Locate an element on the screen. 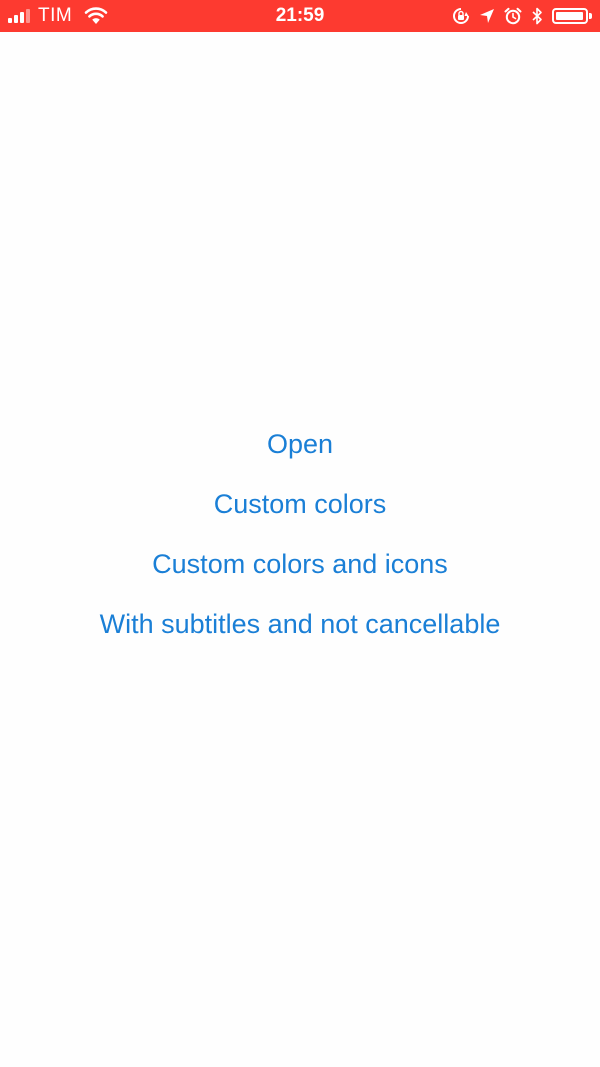 The height and width of the screenshot is (1067, 600). battery-tip is located at coordinates (590, 16).